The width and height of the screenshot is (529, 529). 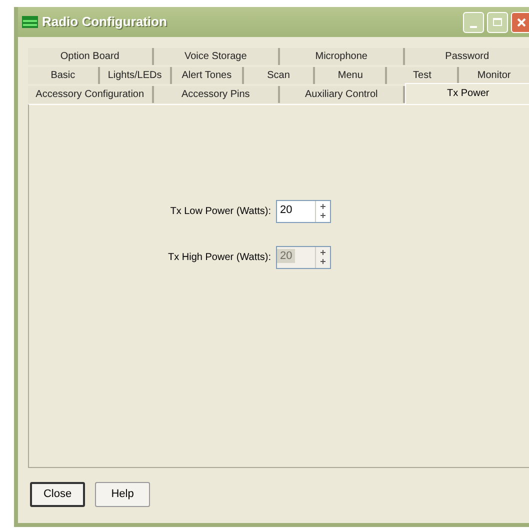 I want to click on field-label: Tx Low Power (Watts):, so click(x=220, y=212).